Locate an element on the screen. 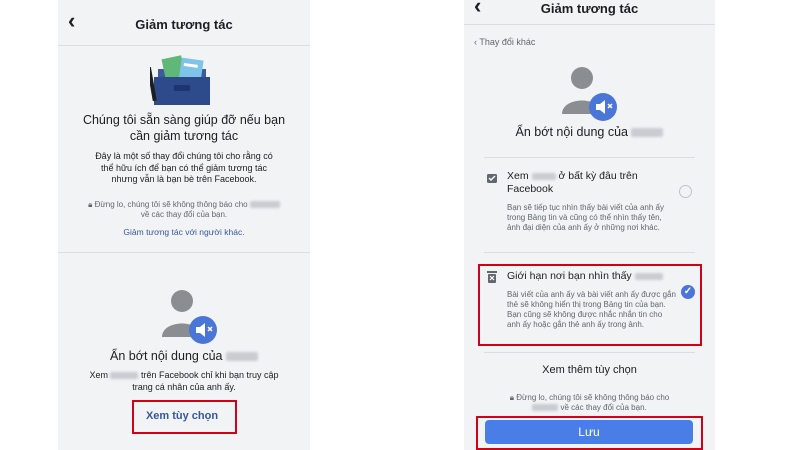  reduce-interaction-link: Giảm tương tác với người khác. is located at coordinates (184, 232).